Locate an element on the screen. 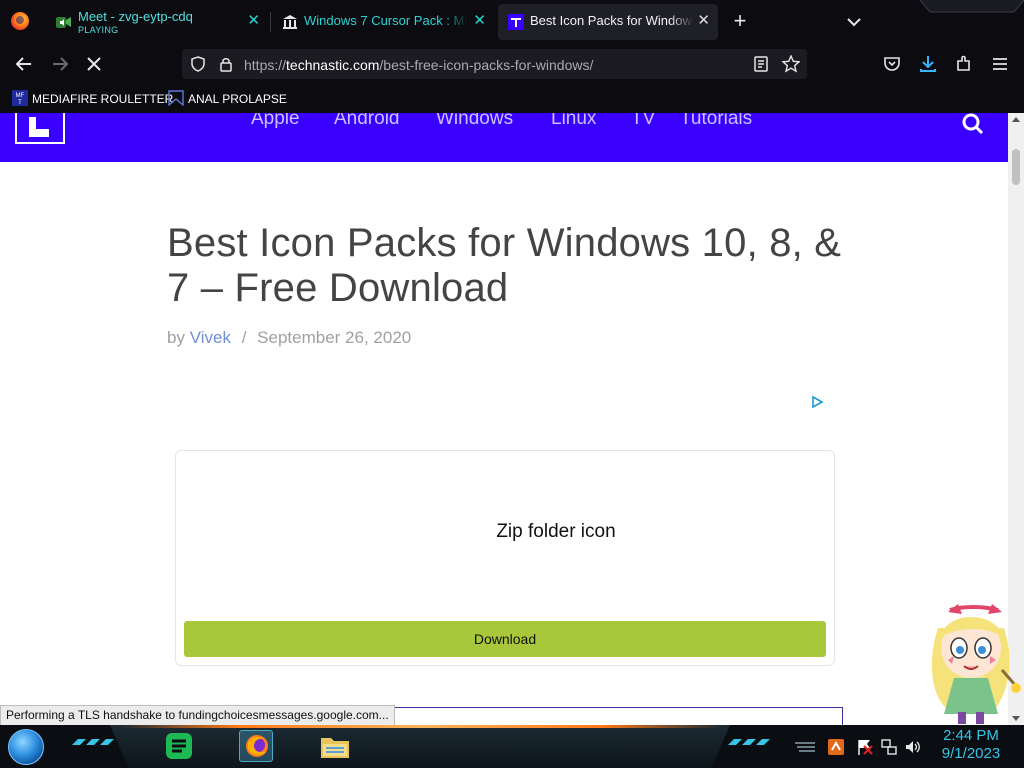 The width and height of the screenshot is (1024, 768). tab-title: Best Icon Packs for Windows 10 is located at coordinates (612, 20).